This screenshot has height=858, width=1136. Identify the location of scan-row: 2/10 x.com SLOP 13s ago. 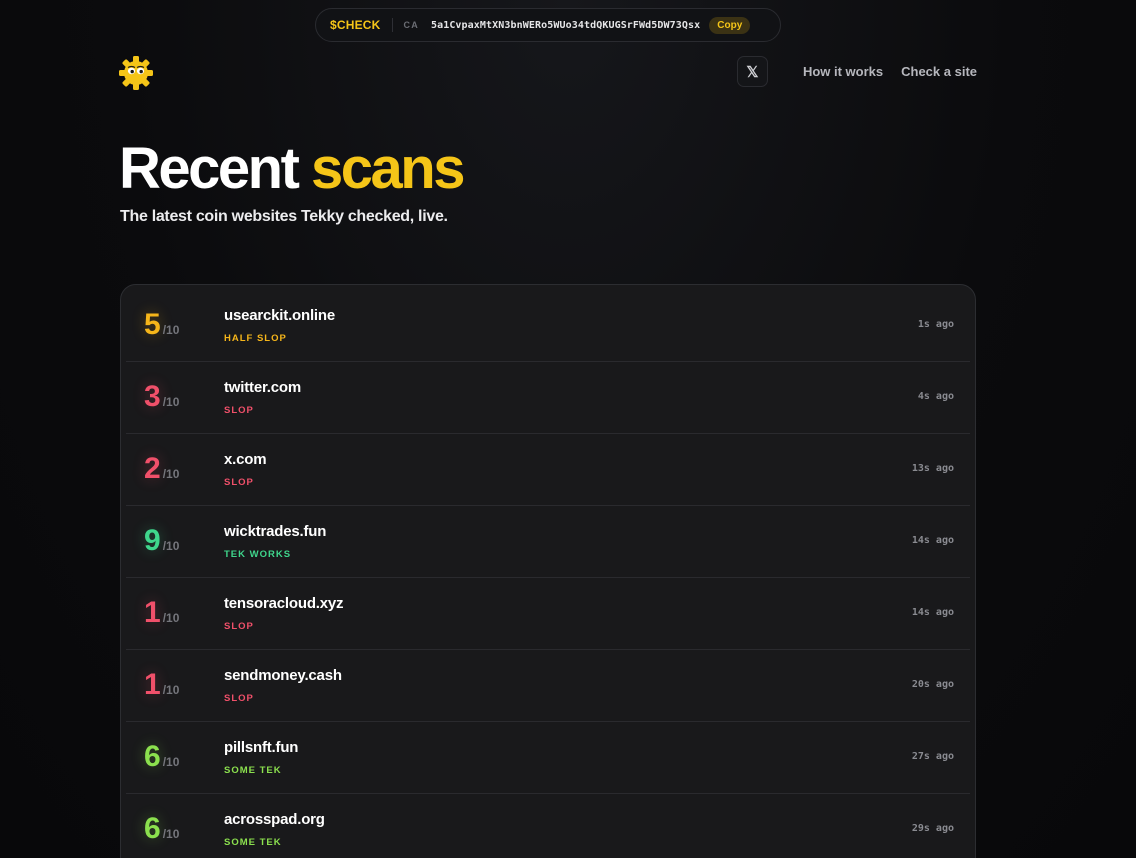
(548, 470).